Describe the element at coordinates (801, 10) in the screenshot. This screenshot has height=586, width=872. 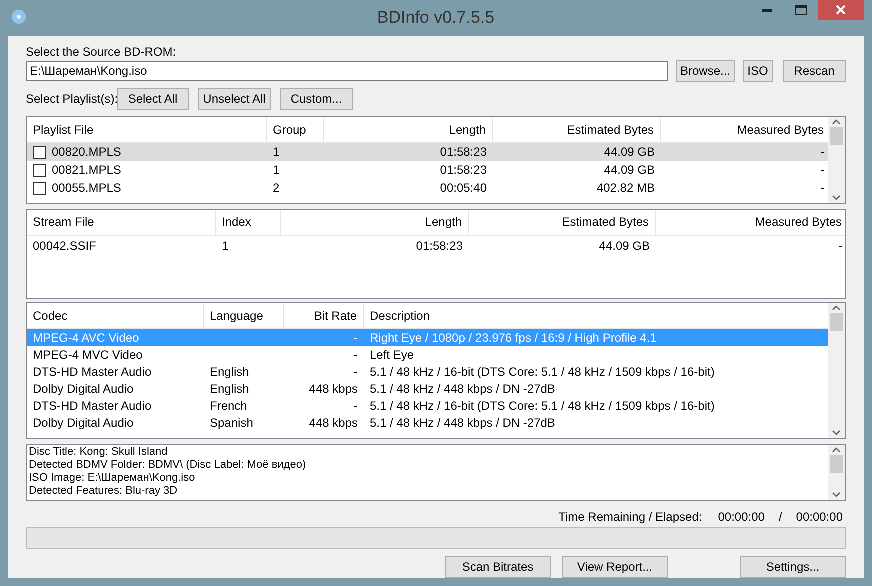
I see `maximize-icon` at that location.